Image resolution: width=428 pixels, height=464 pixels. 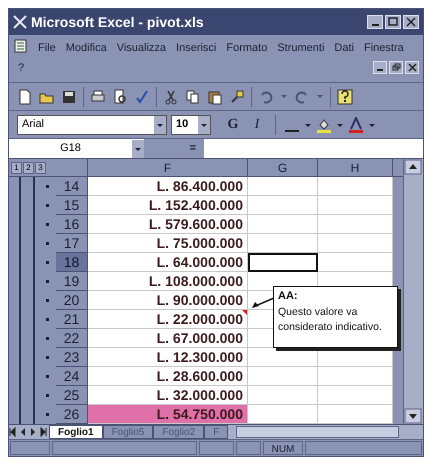 I want to click on table-cell: L. 12.300.000, so click(x=168, y=357).